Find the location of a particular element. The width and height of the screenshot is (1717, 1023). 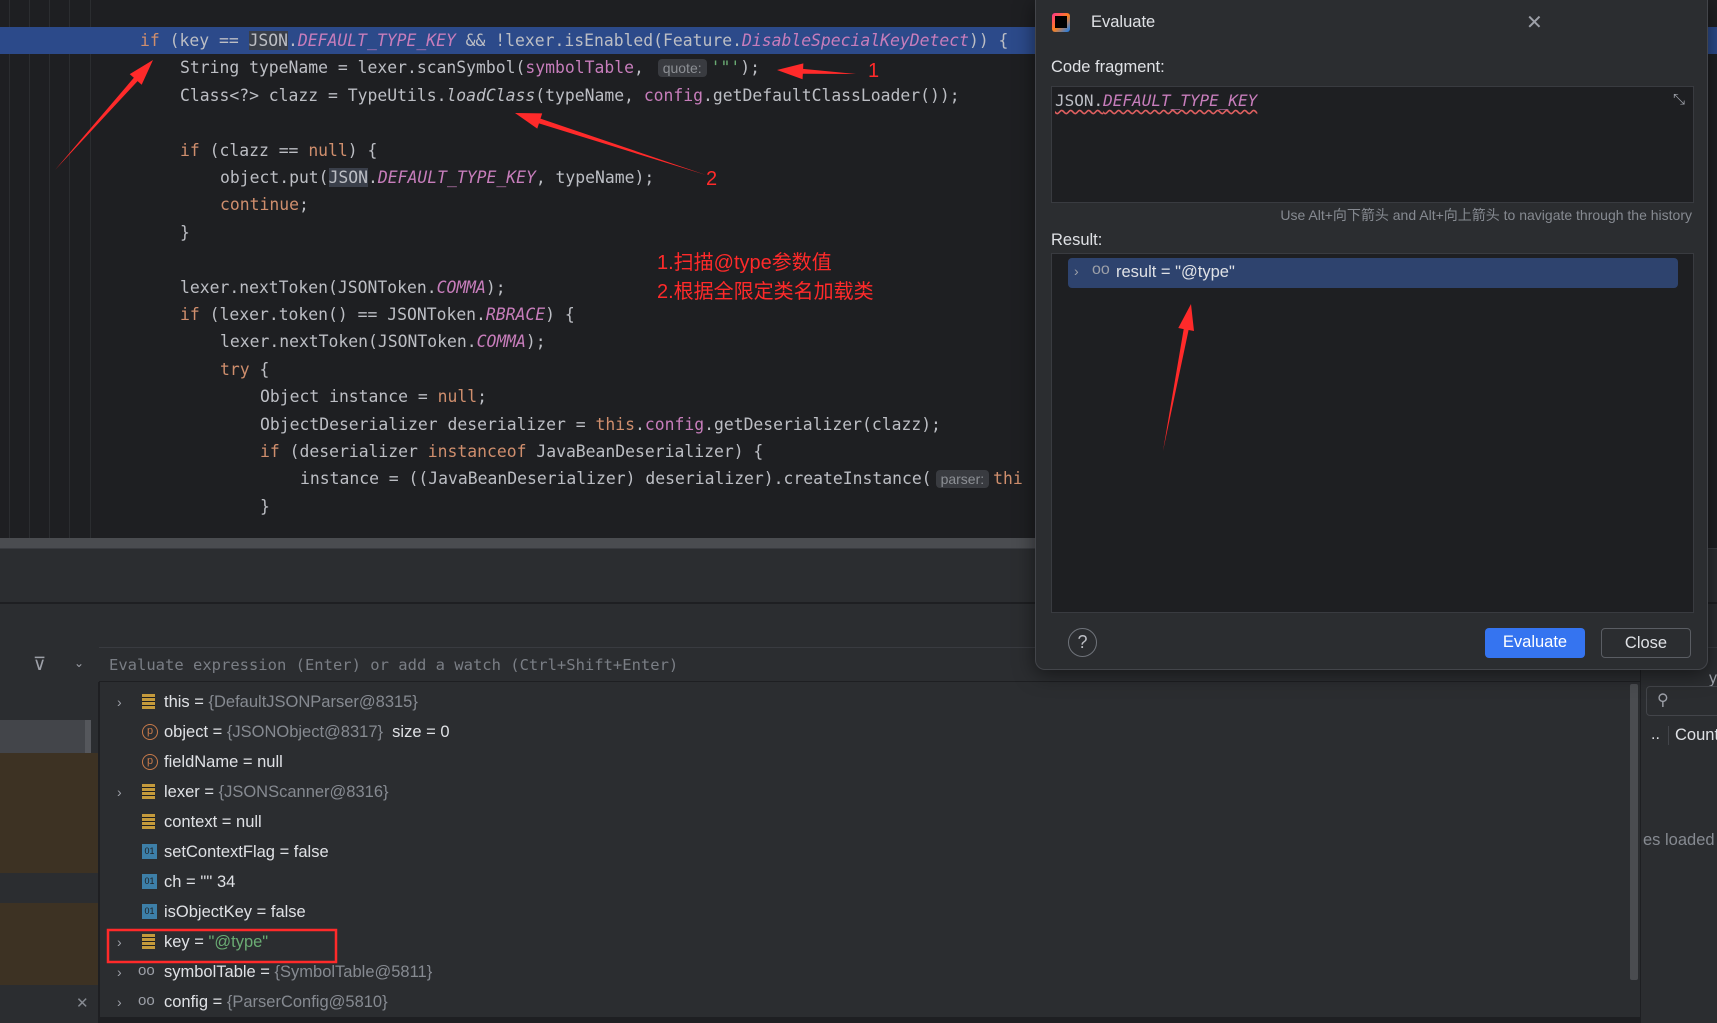

arrow2-label: 2 is located at coordinates (712, 179).